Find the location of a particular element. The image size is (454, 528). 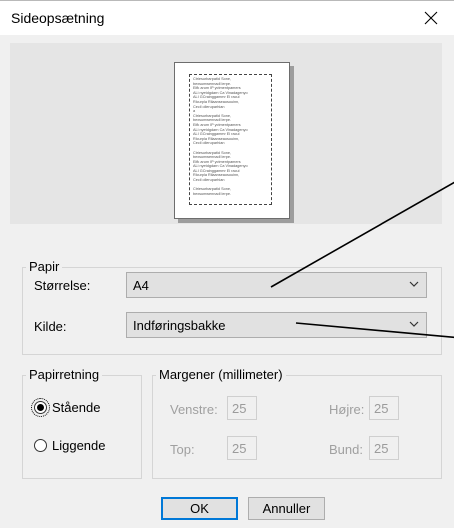

portrait-radio: Stående is located at coordinates (66, 407).